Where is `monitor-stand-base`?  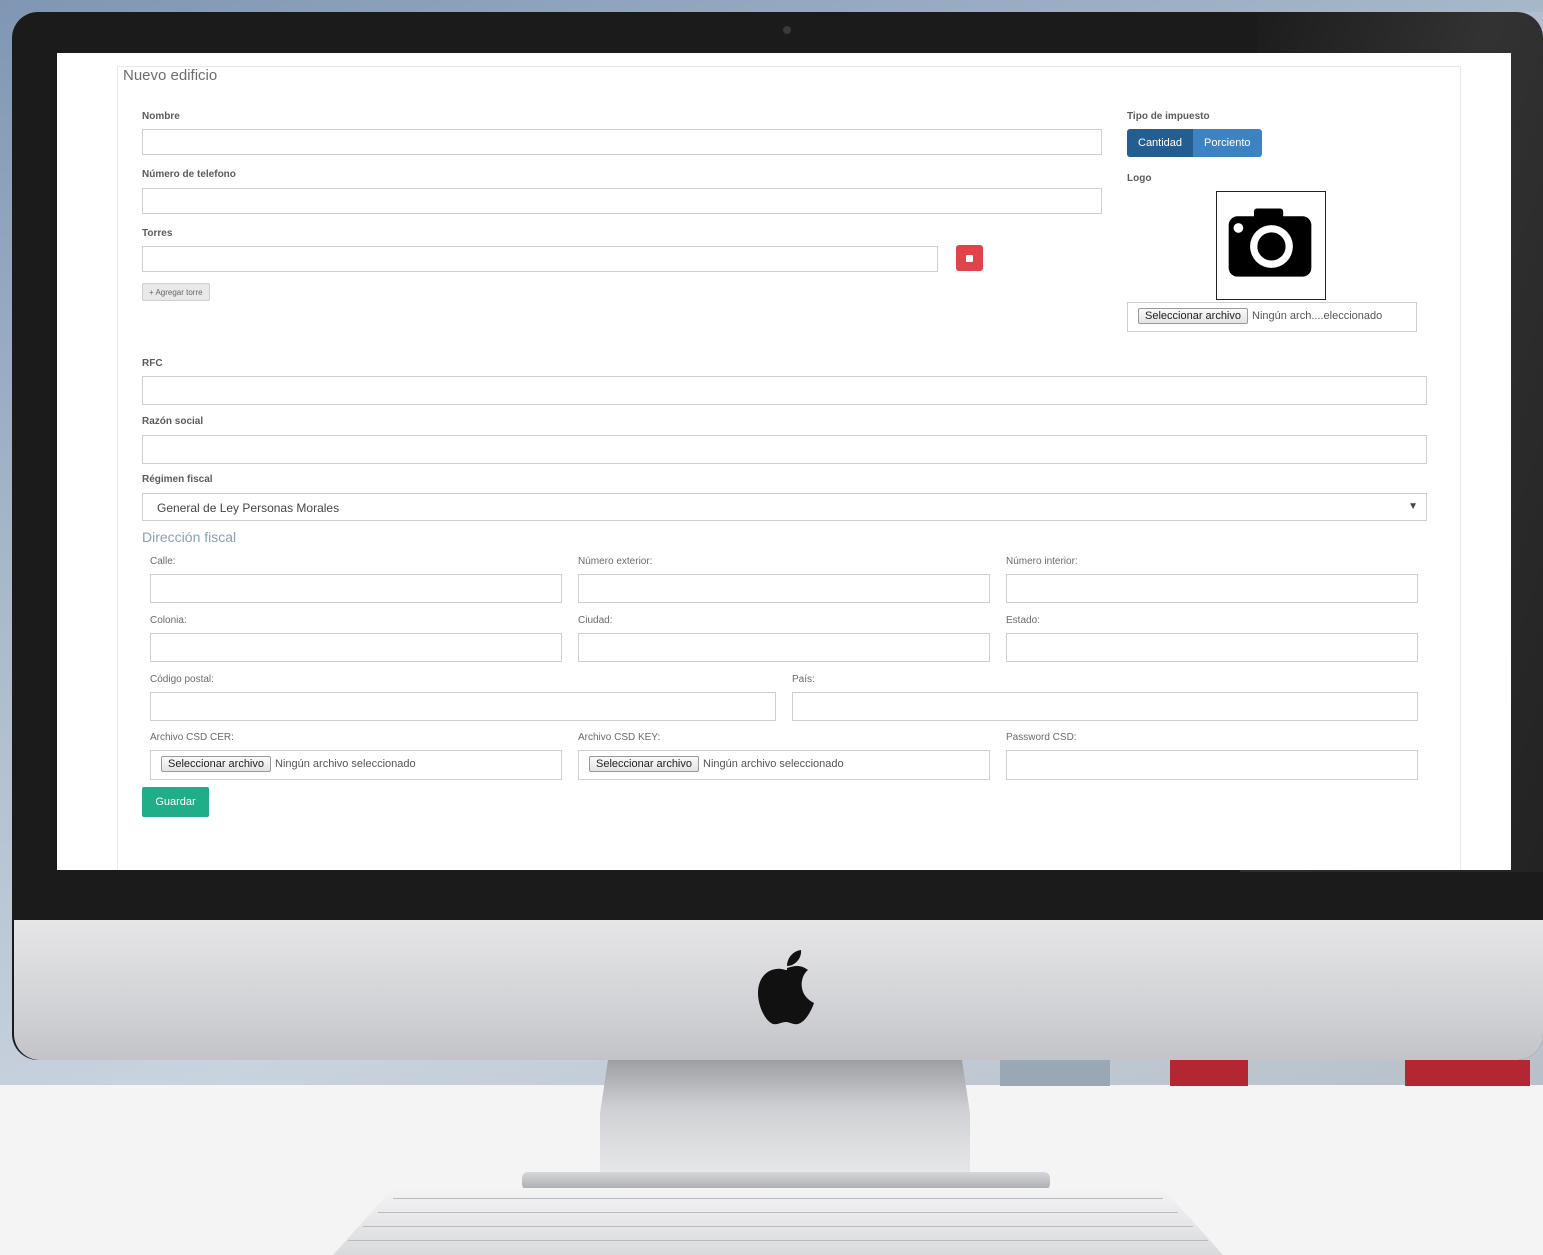
monitor-stand-base is located at coordinates (786, 1181).